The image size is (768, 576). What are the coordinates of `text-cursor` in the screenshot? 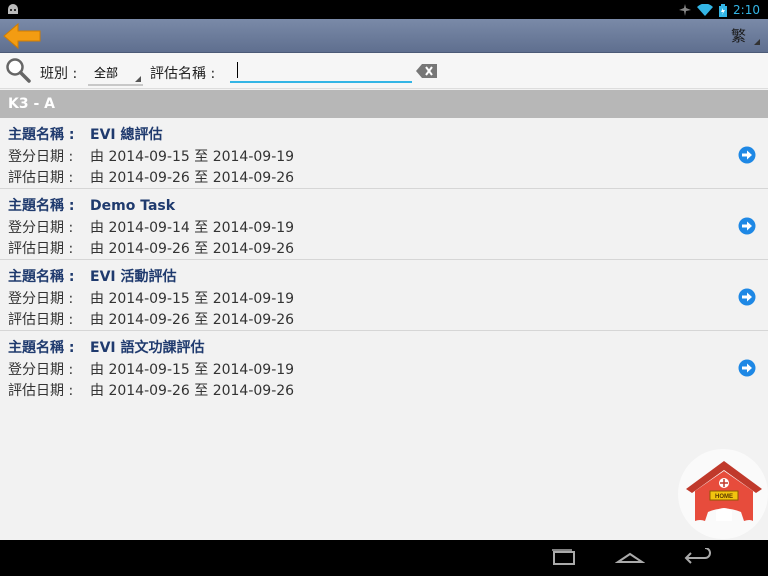 It's located at (237, 70).